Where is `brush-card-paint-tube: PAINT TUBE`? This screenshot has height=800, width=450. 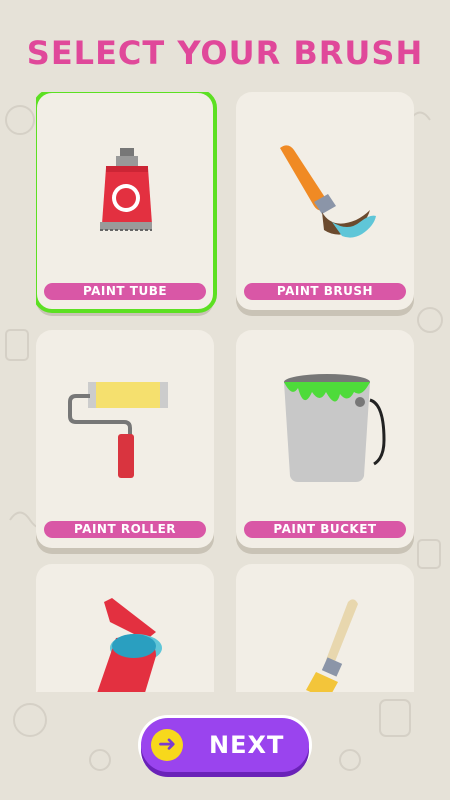
brush-card-paint-tube: PAINT TUBE is located at coordinates (126, 202).